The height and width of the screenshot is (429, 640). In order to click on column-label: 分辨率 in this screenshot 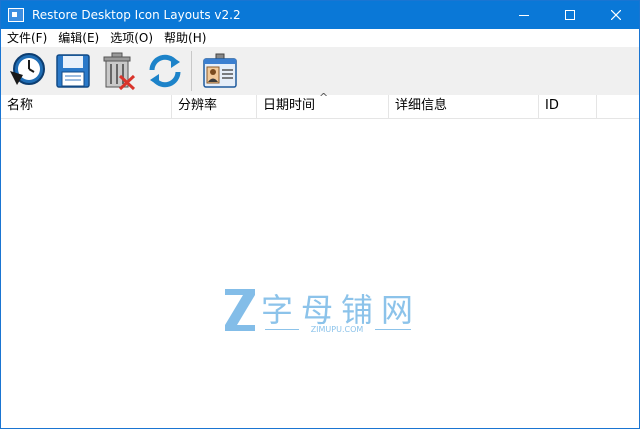, I will do `click(198, 105)`.